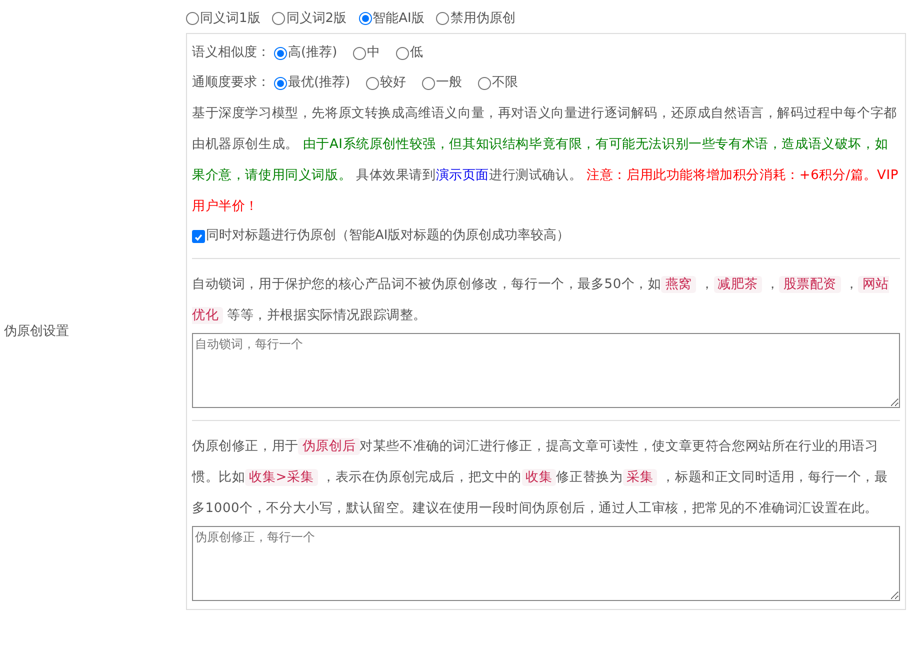  Describe the element at coordinates (540, 477) in the screenshot. I see `correction-text: 伪原创修正，用于 伪原创后 对某些不准确的词汇进行修正，提高文章可读性，使文章更符合您网站所在行业的用语习惯。比如 收集>采集 ，表示在伪原创完成后，把文中的 收集 修正替换为 采集 ，标题和正文同时适用，每行一个，最多1000个，不分大小写，默认留空。建议在使用一段时间伪原创后，通过人工审核，把常见的不准确词汇设置在此。` at that location.